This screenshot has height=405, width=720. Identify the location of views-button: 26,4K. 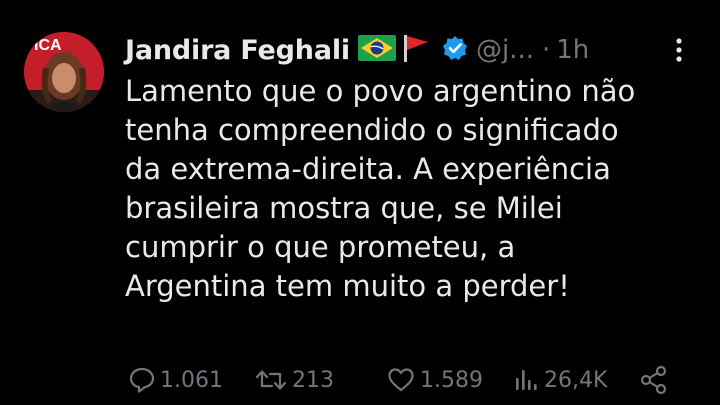
(559, 380).